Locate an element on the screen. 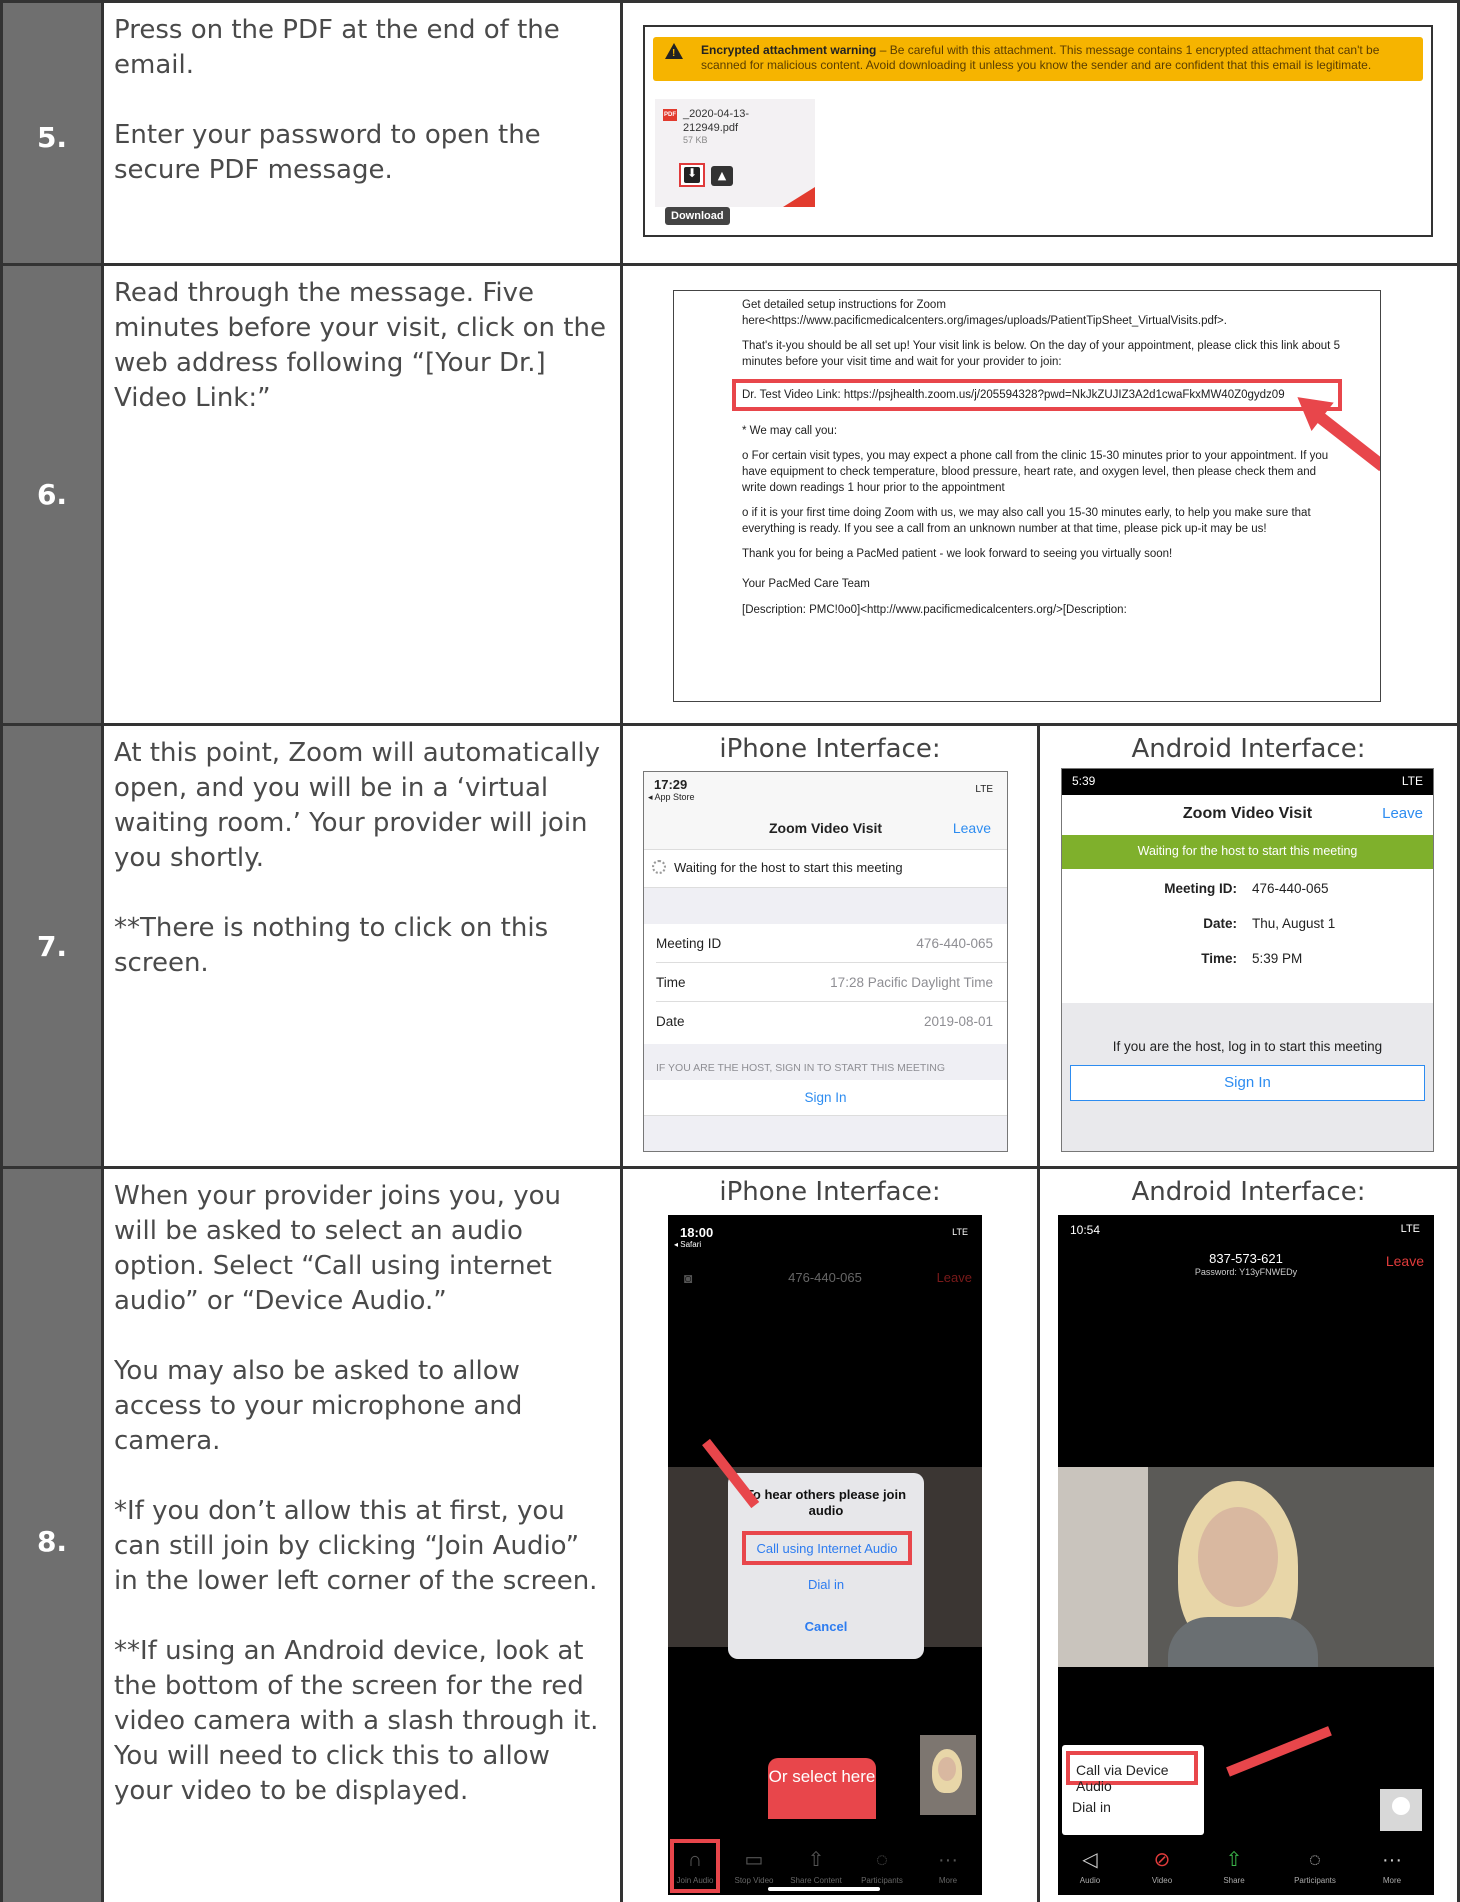 The width and height of the screenshot is (1460, 1902). avatar-icon is located at coordinates (1401, 1806).